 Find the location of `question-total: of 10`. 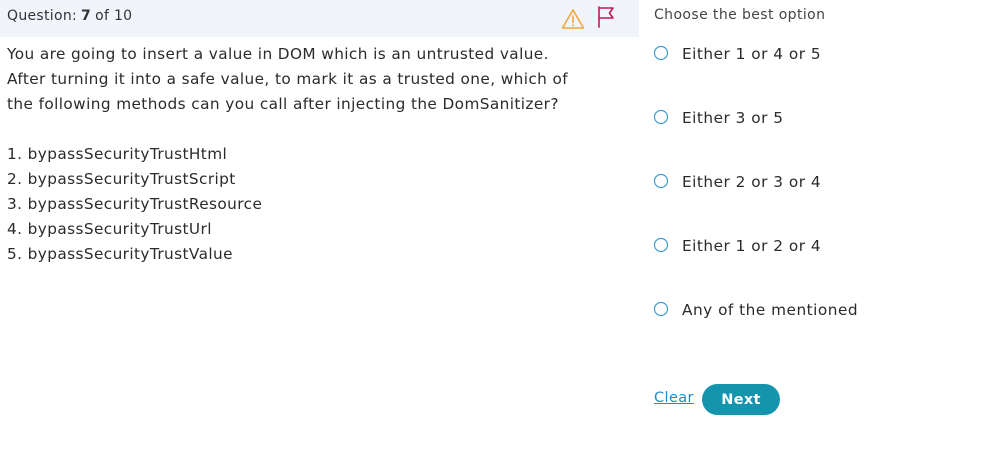

question-total: of 10 is located at coordinates (114, 16).